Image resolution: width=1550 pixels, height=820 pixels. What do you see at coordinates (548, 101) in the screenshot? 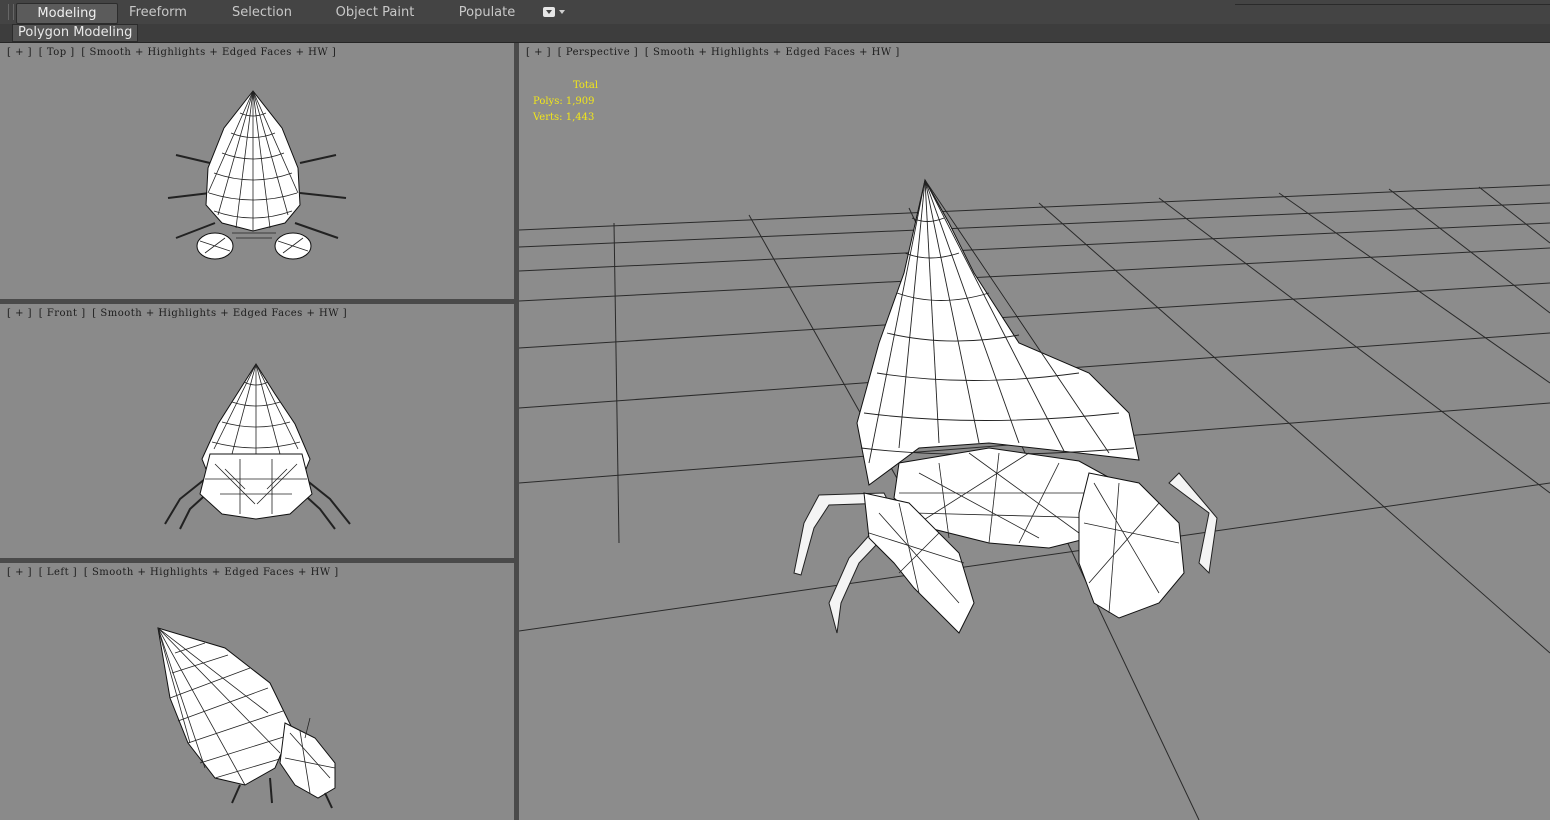
I see `stats-polys-label: Polys:` at bounding box center [548, 101].